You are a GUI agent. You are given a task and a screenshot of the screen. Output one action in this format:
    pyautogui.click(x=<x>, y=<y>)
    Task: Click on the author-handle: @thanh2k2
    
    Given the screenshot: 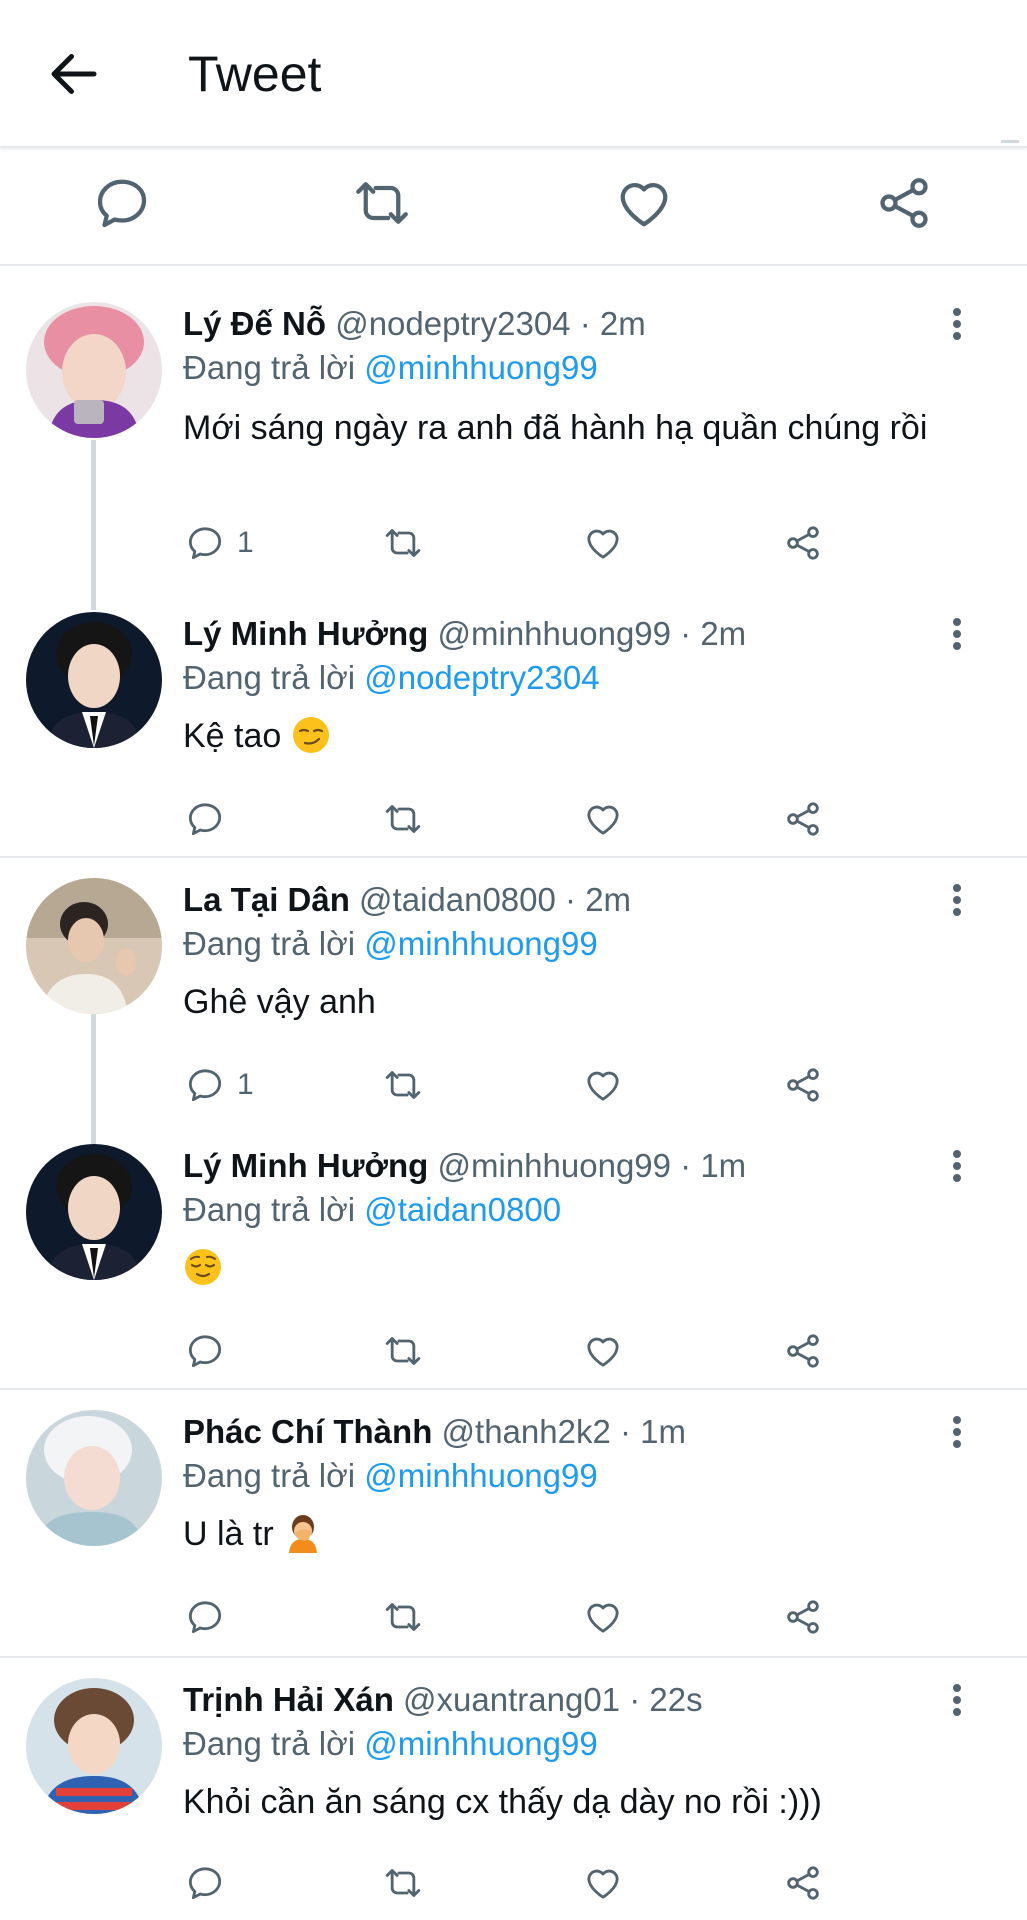 What is the action you would take?
    pyautogui.click(x=526, y=1431)
    